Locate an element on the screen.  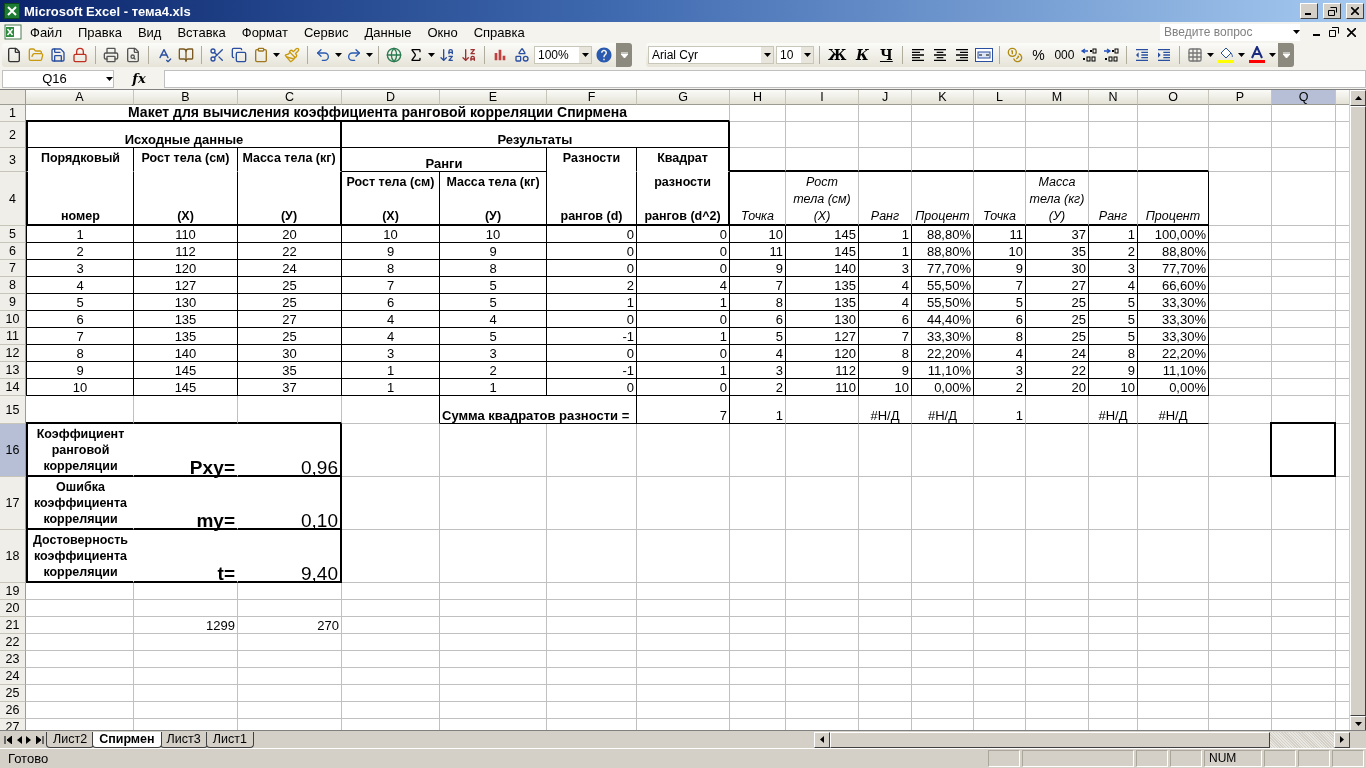
row-header: 1 is located at coordinates (13, 113).